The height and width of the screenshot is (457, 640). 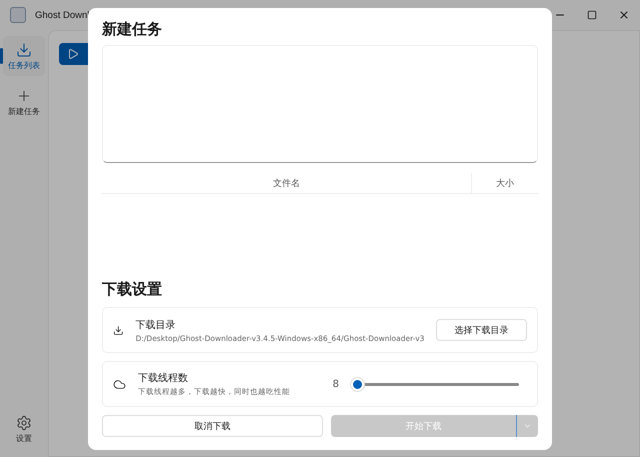 I want to click on section-title: 下载设置, so click(x=132, y=289).